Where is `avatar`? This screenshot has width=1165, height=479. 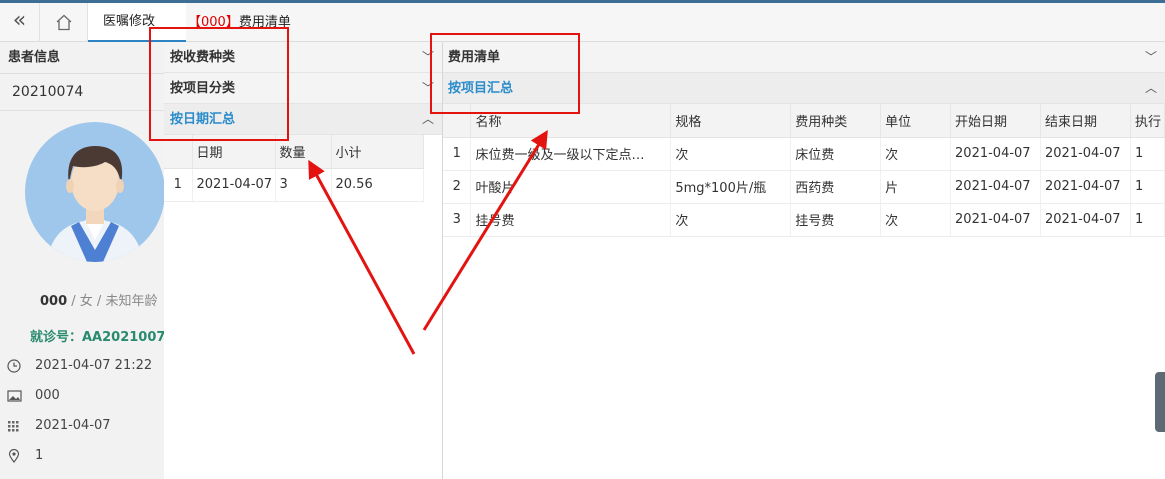 avatar is located at coordinates (94, 192).